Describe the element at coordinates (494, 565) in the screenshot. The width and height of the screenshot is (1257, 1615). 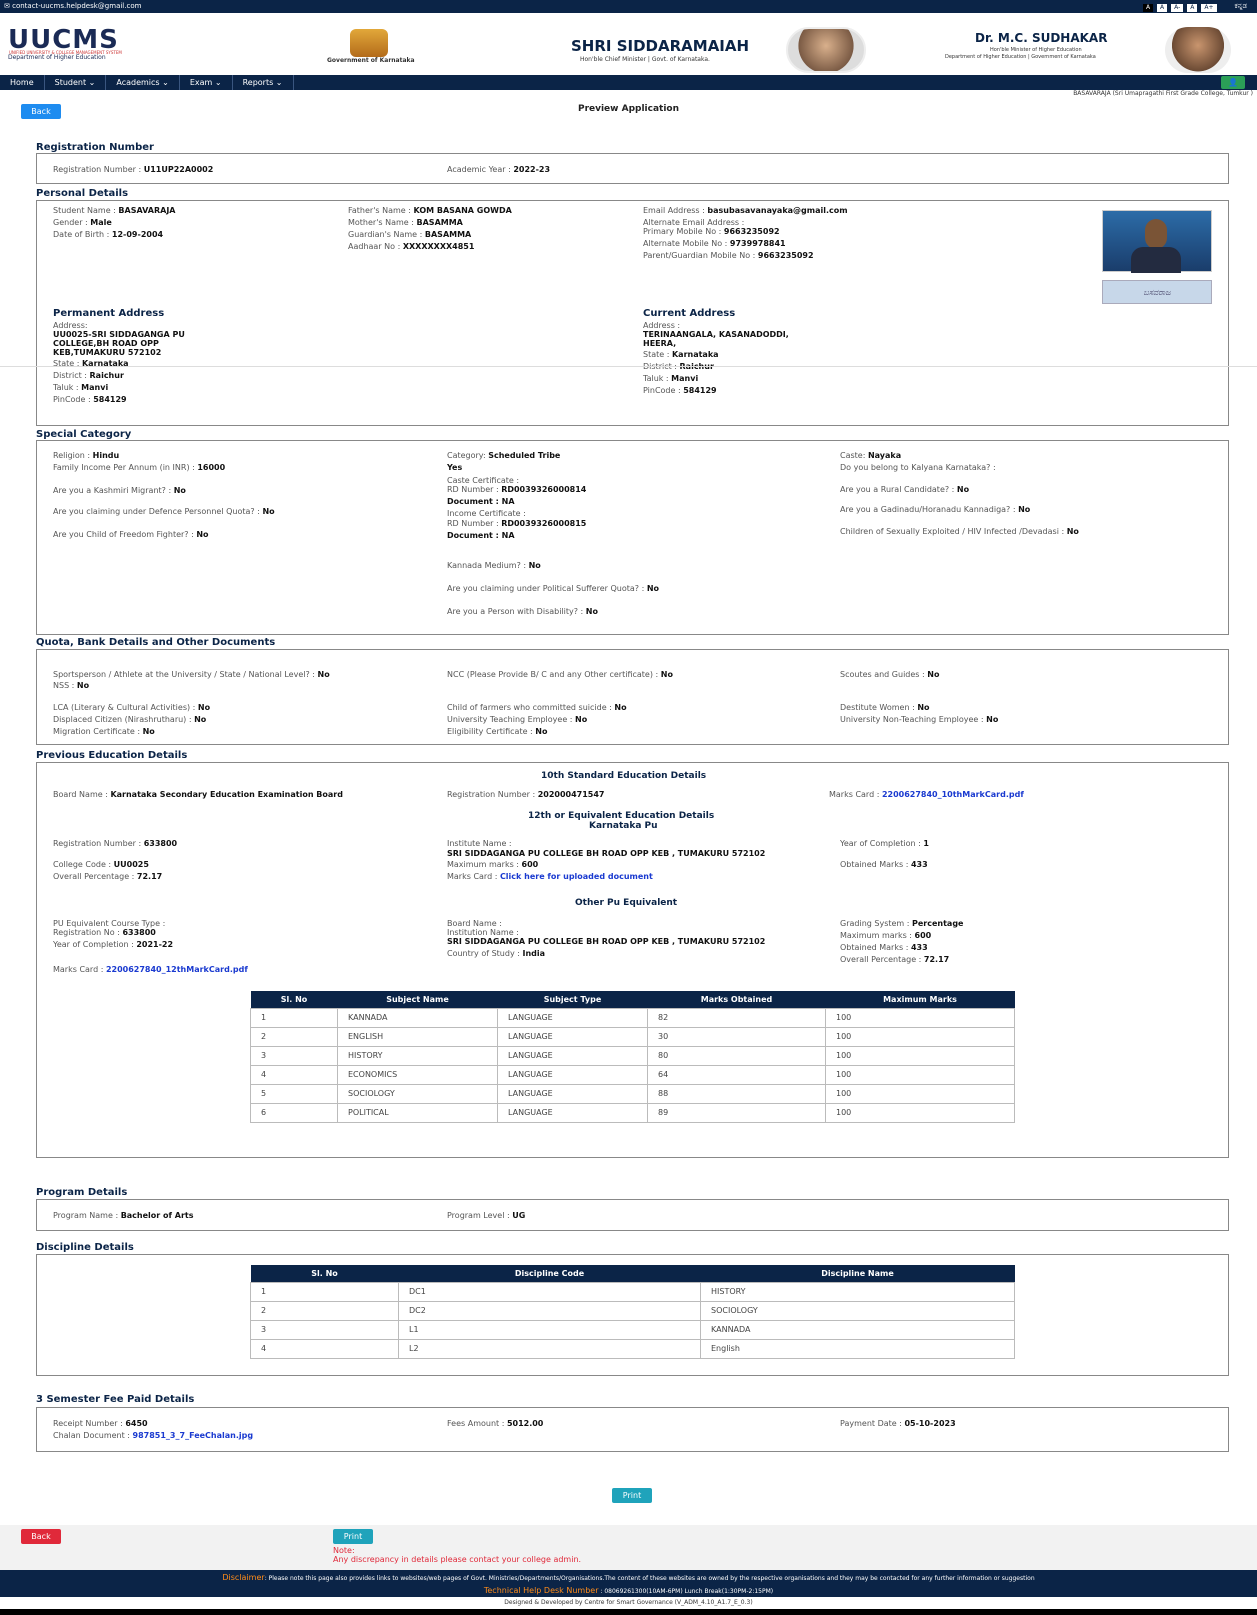
I see `kannada-medium: Kannada Medium? : No` at that location.